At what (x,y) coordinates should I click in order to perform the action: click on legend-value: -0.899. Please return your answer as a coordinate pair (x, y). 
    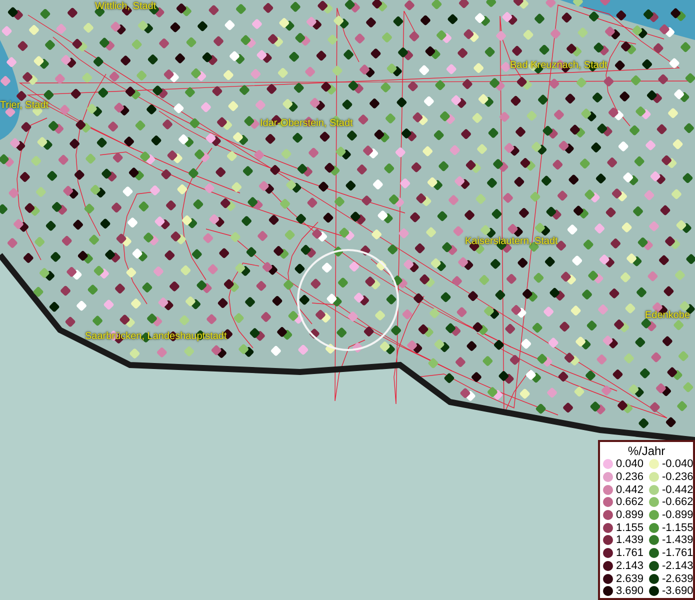
    Looking at the image, I should click on (678, 515).